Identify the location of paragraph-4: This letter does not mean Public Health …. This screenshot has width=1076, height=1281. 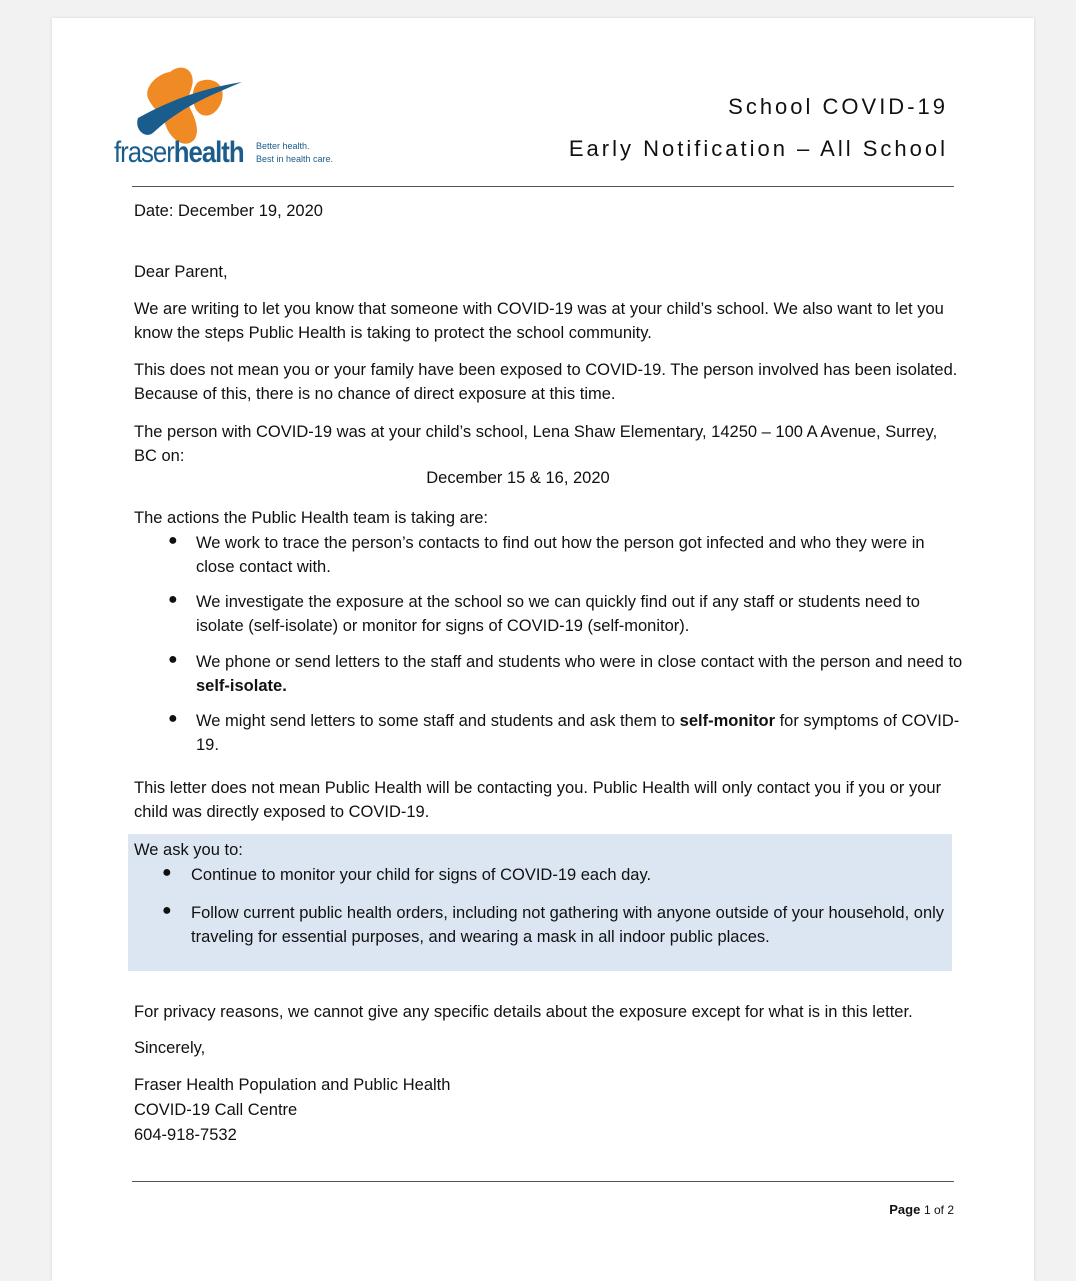
(538, 800).